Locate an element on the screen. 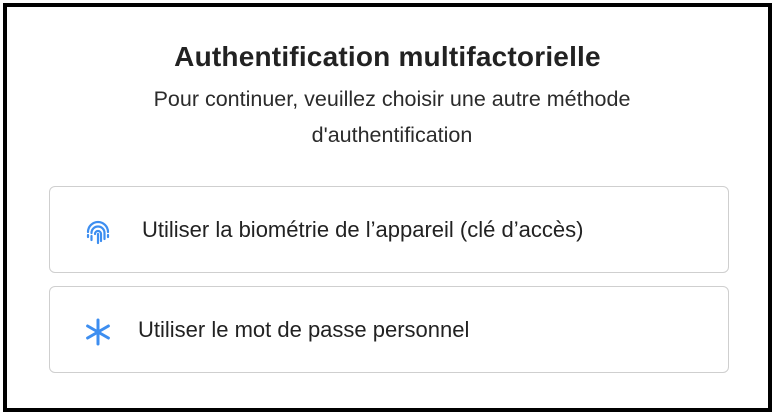  fingerprint-icon is located at coordinates (98, 232).